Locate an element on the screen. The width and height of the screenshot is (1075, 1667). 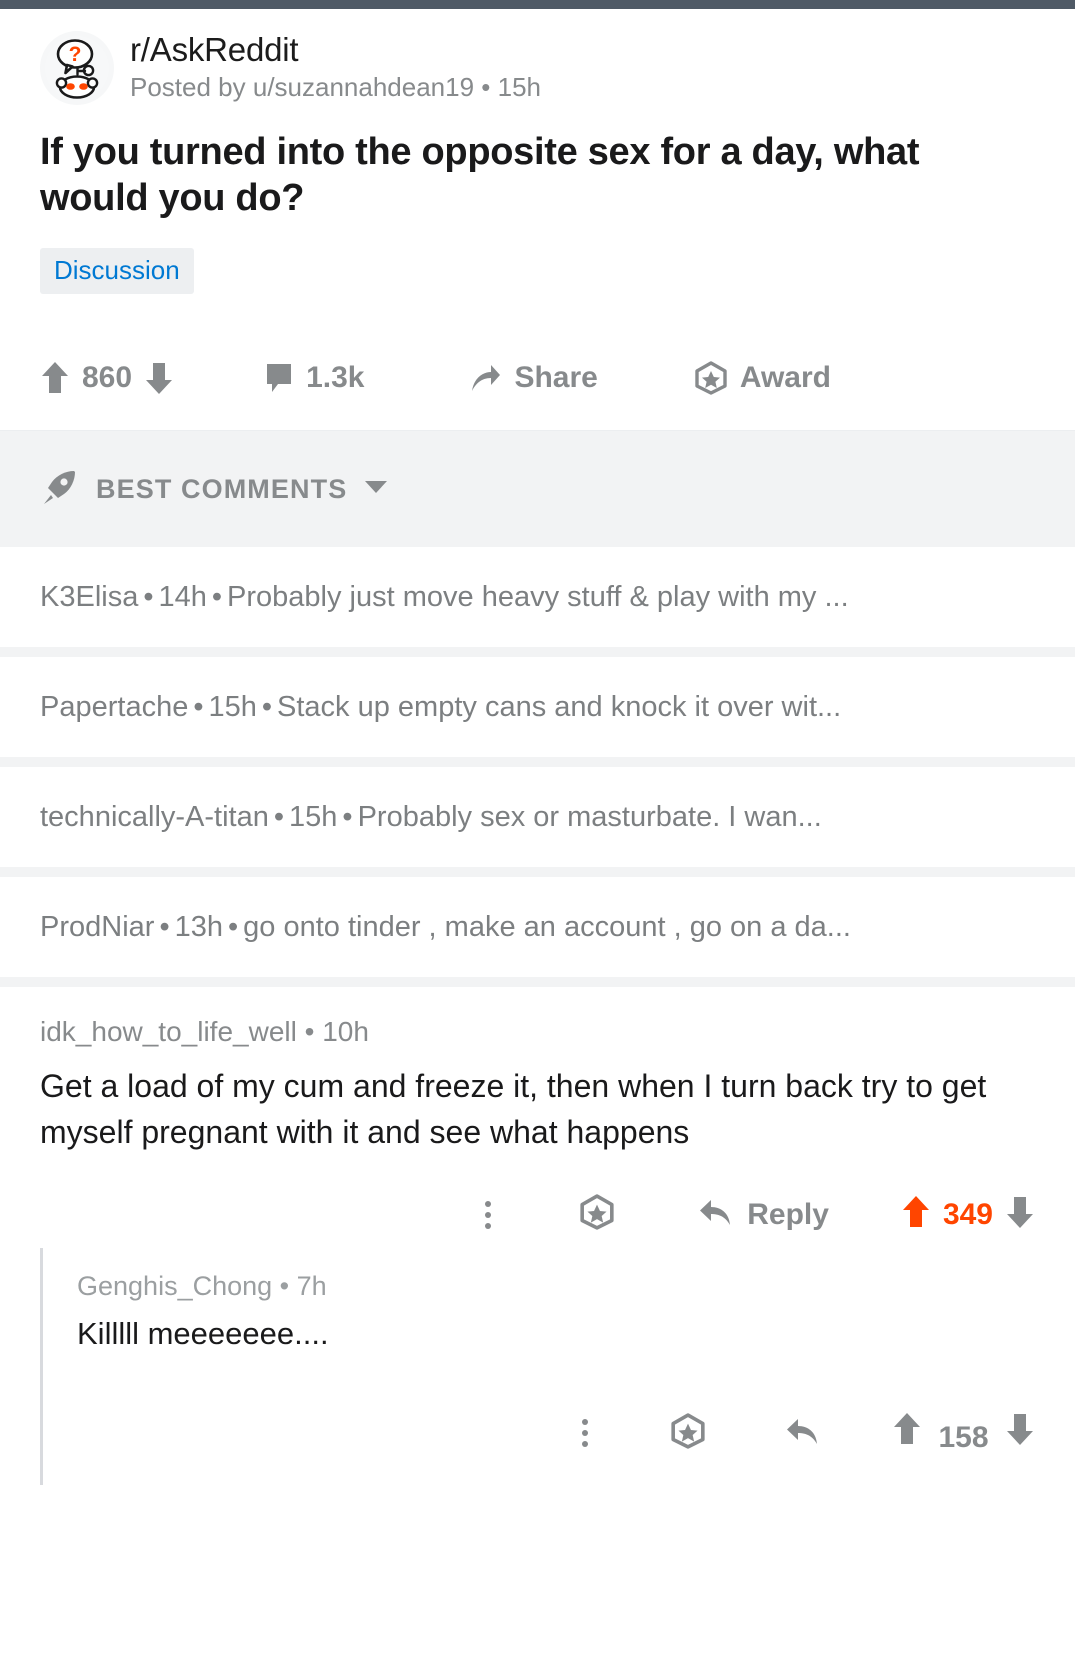
flair-row: Discussion is located at coordinates (537, 271).